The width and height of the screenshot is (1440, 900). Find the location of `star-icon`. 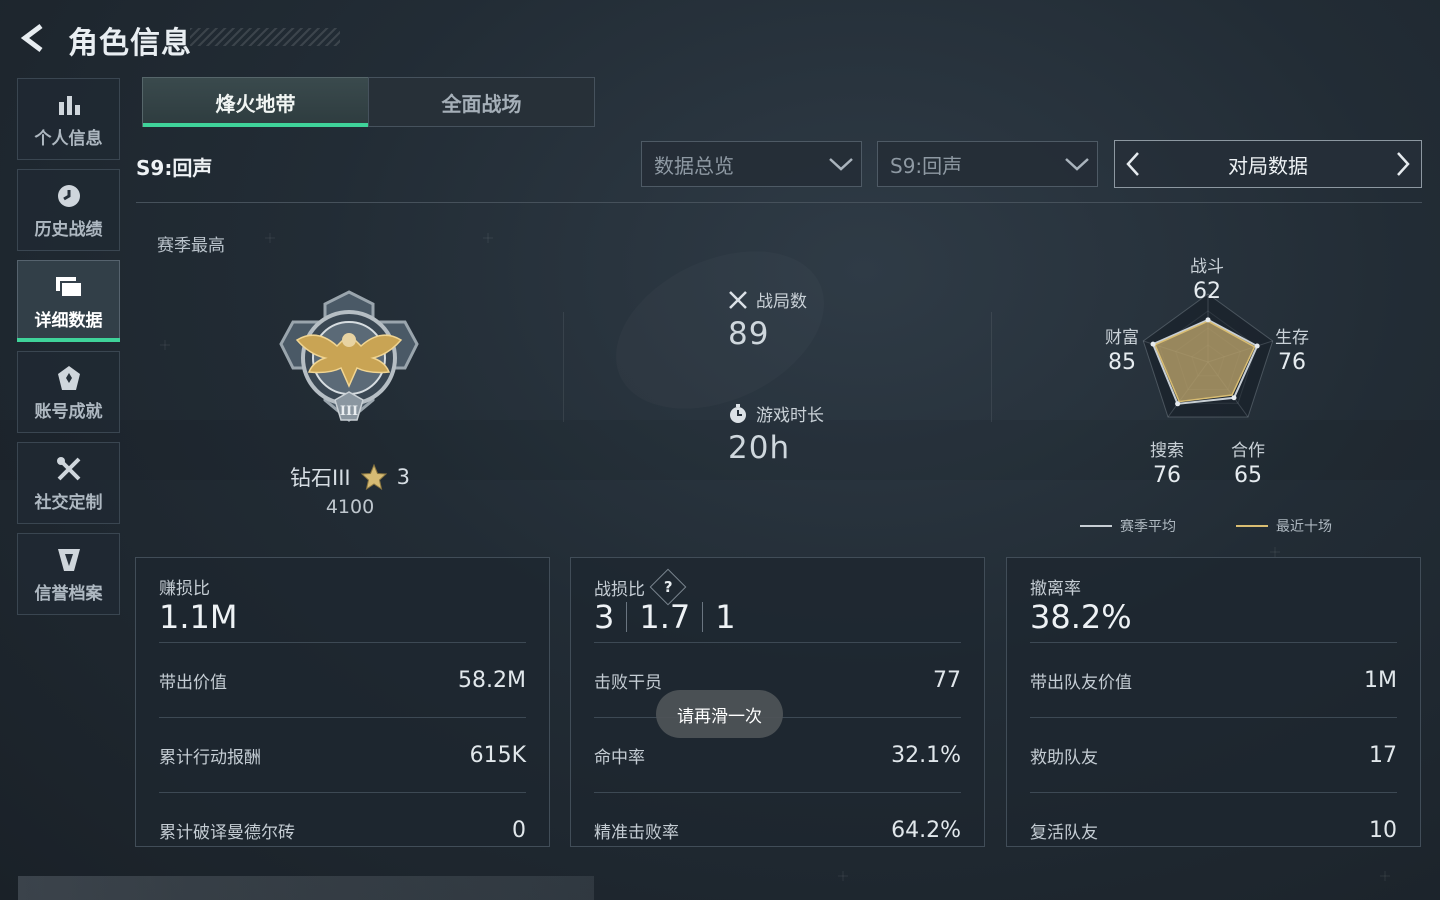

star-icon is located at coordinates (373, 477).